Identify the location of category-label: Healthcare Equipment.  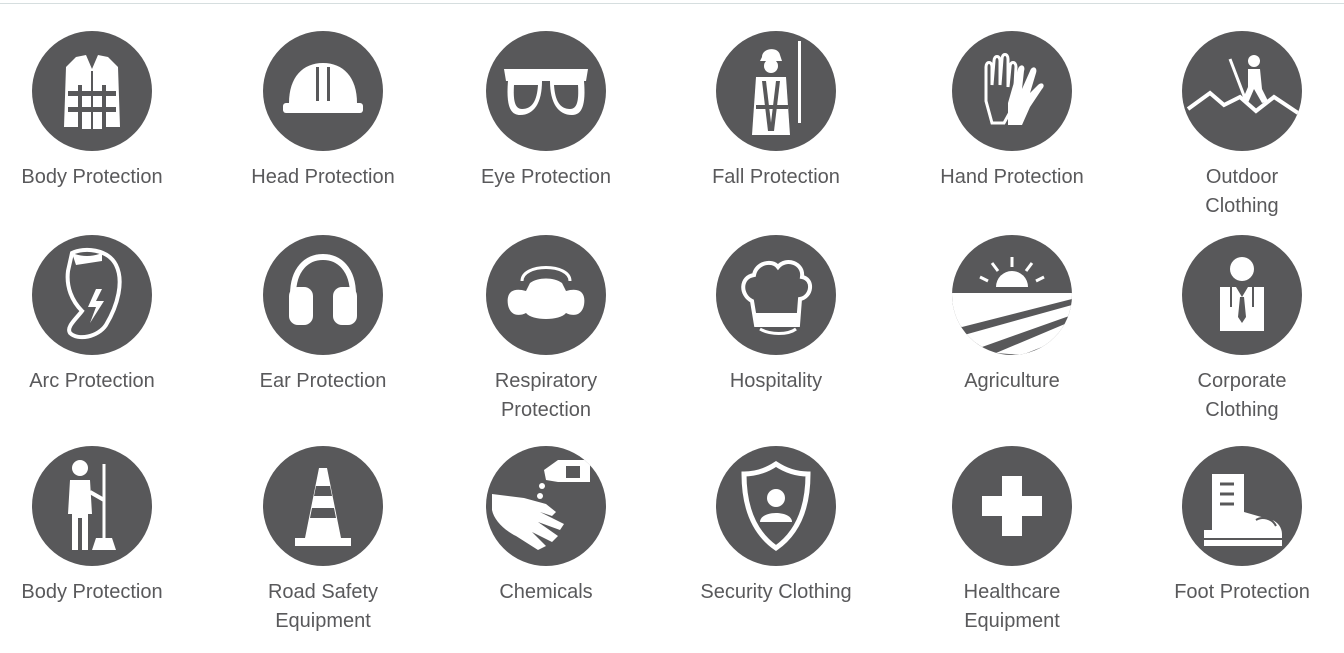
(1012, 606).